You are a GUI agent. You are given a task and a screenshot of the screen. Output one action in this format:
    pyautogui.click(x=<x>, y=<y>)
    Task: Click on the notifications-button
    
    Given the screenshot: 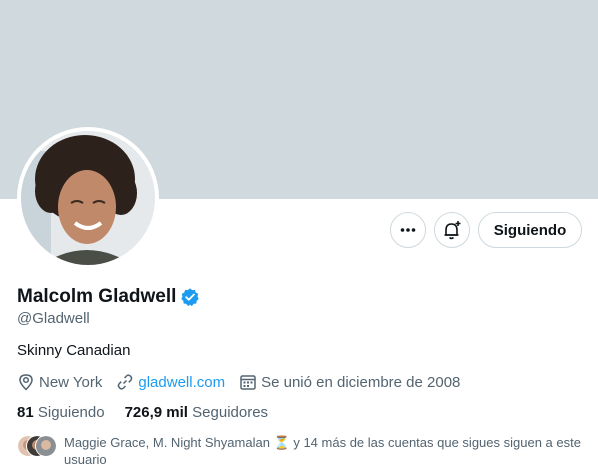 What is the action you would take?
    pyautogui.click(x=452, y=230)
    